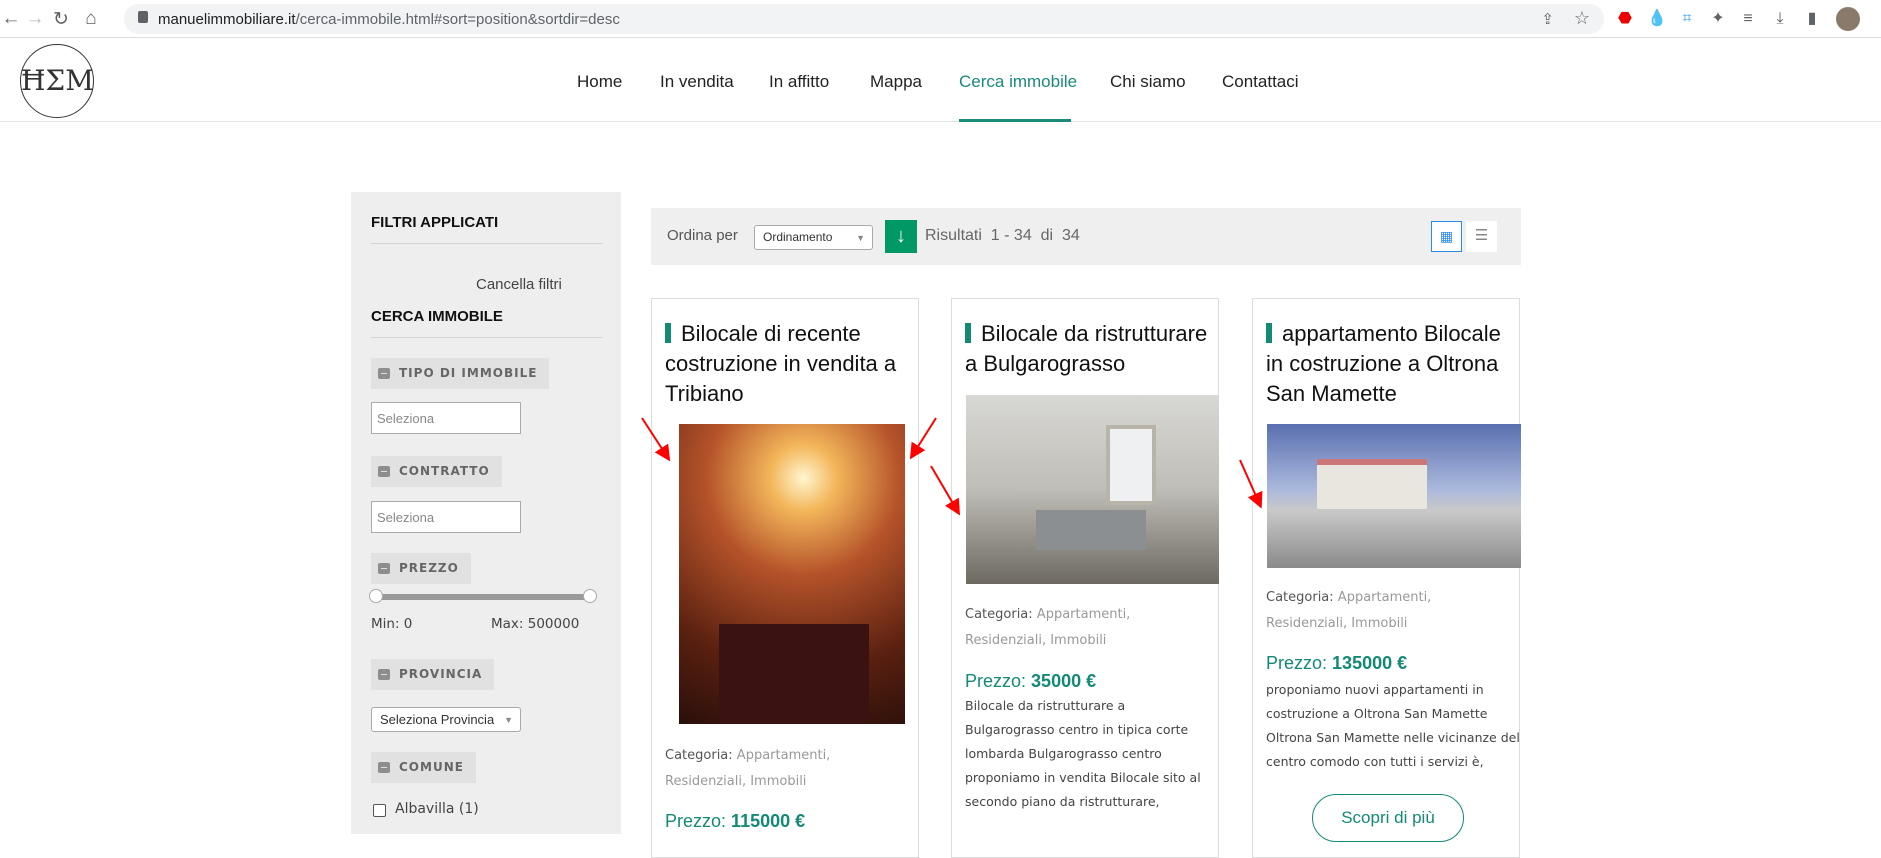 The width and height of the screenshot is (1881, 858). I want to click on facet-label: CONTRATTO, so click(444, 471).